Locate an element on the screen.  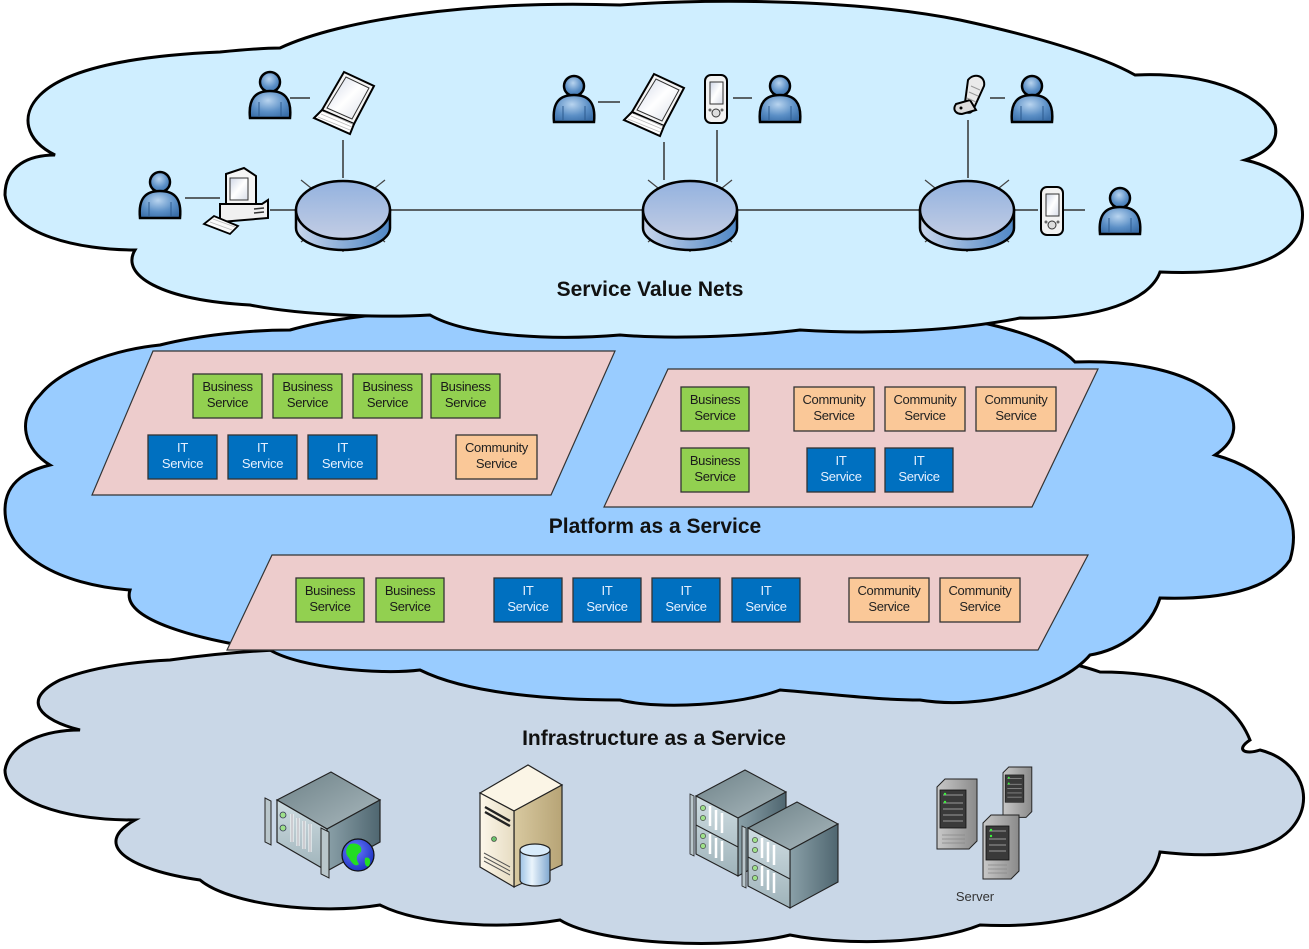
server-caption: Server is located at coordinates (975, 896).